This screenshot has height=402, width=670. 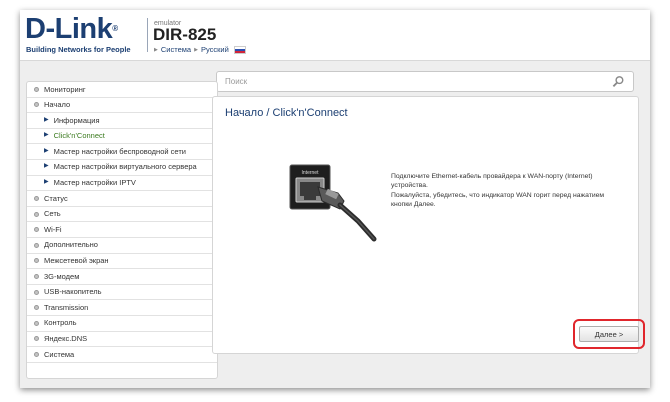 I want to click on sidebar-item-label: 3G-модем, so click(x=62, y=276).